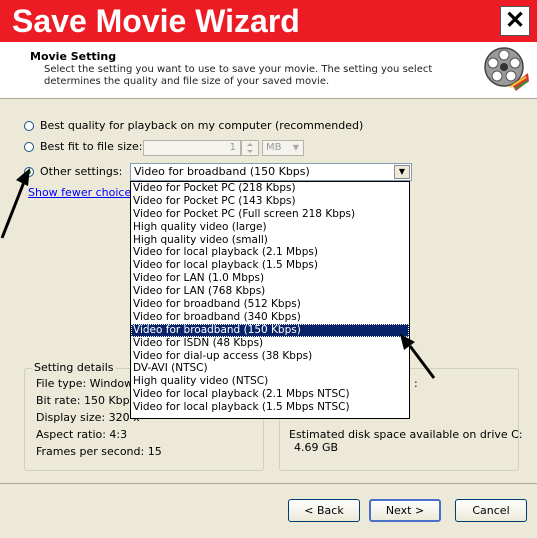  I want to click on dropdown-item: Video for local playback (2.1 Mbps), so click(270, 252).